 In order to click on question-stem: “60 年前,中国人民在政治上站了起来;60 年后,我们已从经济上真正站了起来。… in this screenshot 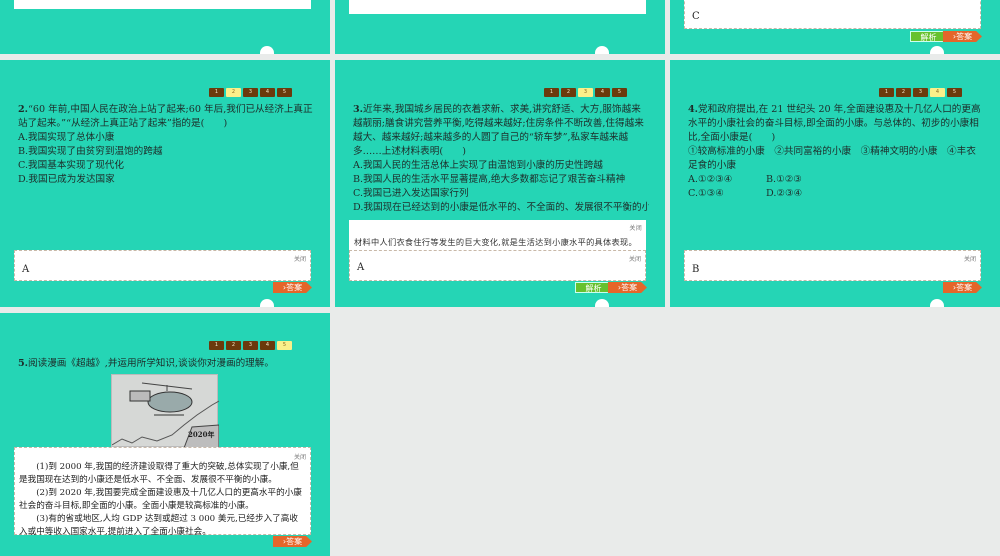, I will do `click(165, 116)`.